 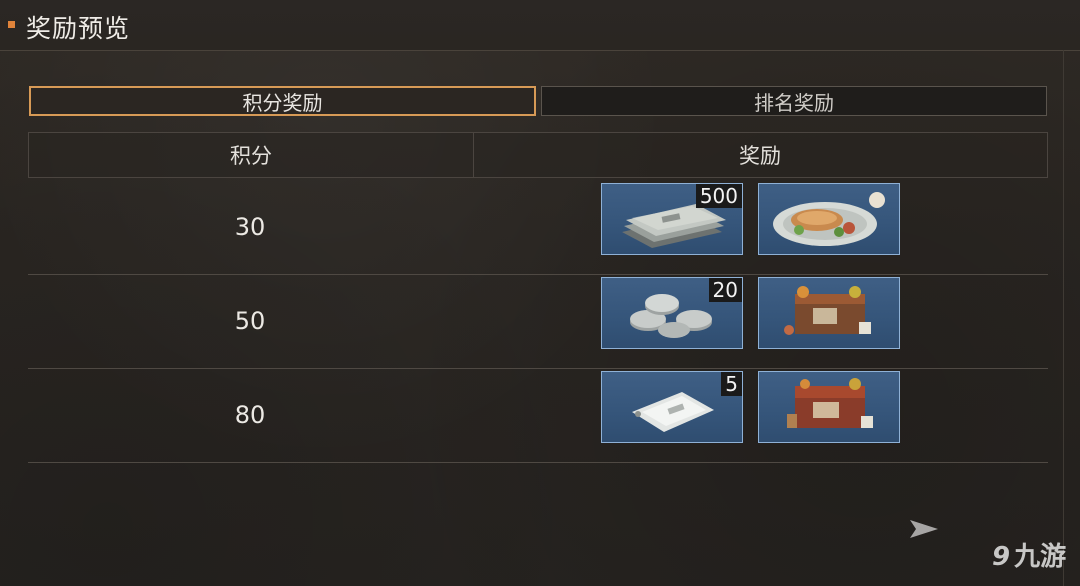 What do you see at coordinates (760, 156) in the screenshot?
I see `column-header-rewards: 奖励` at bounding box center [760, 156].